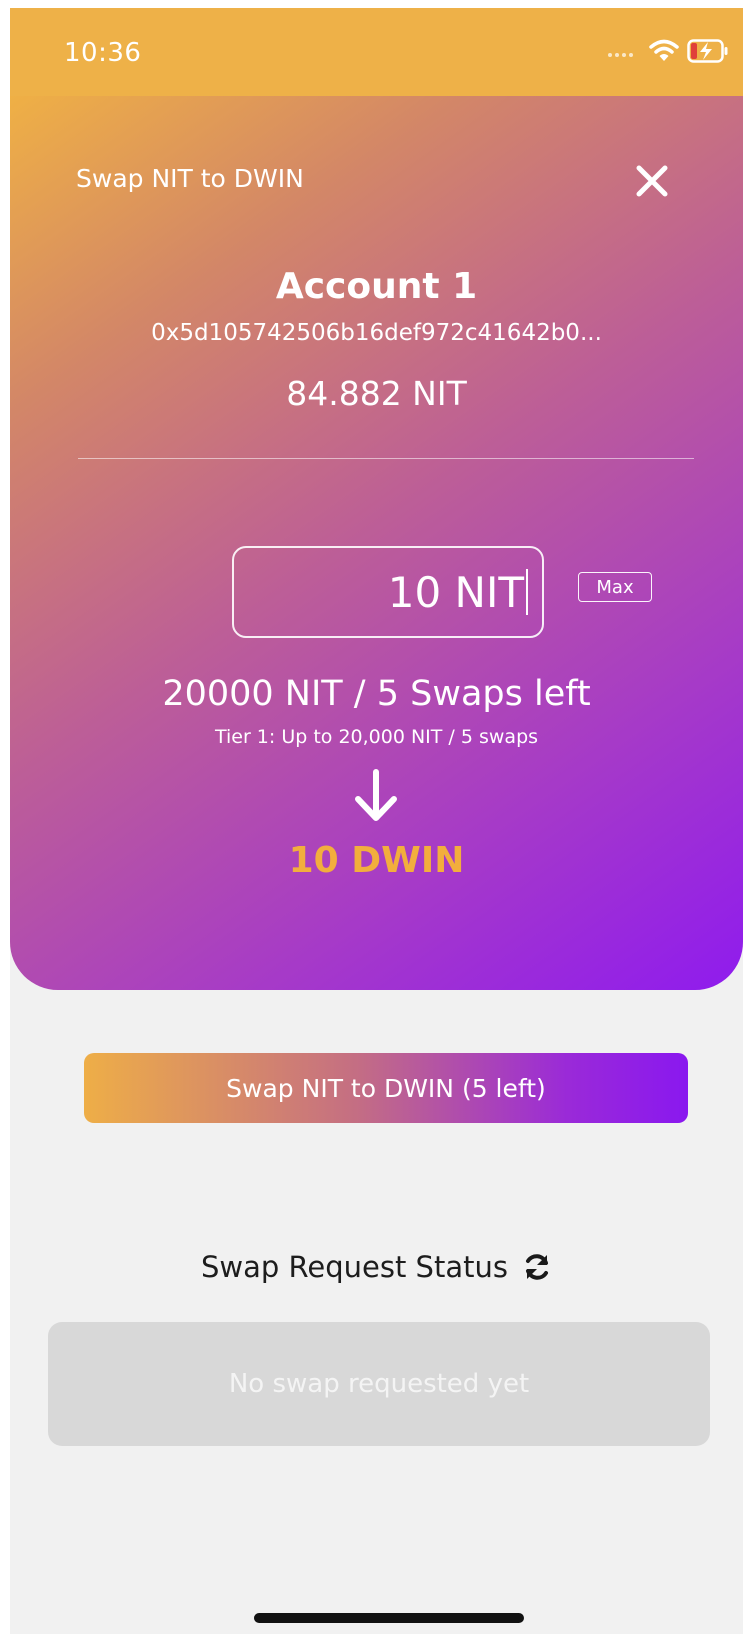  I want to click on status-bar: 10:36, so click(376, 52).